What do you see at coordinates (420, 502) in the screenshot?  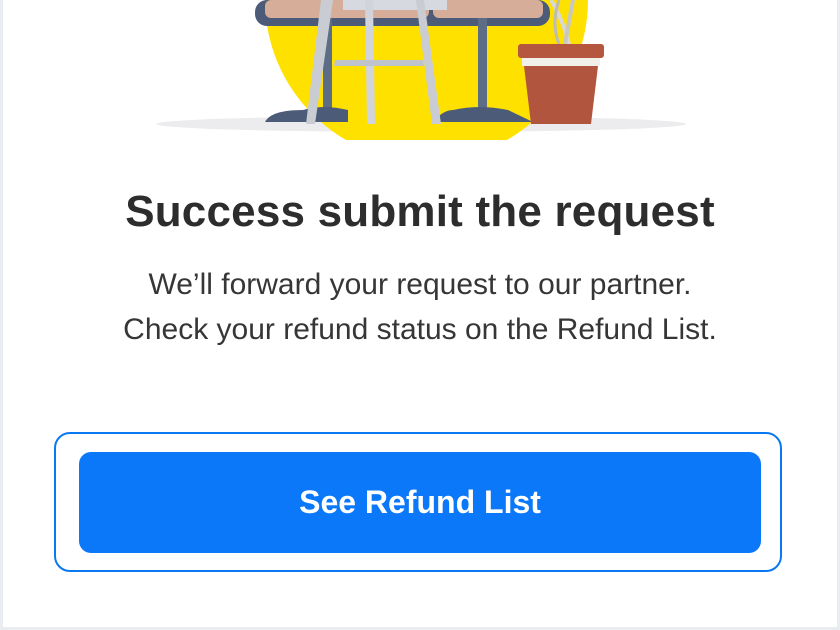 I see `see-refund-list-button: See Refund List` at bounding box center [420, 502].